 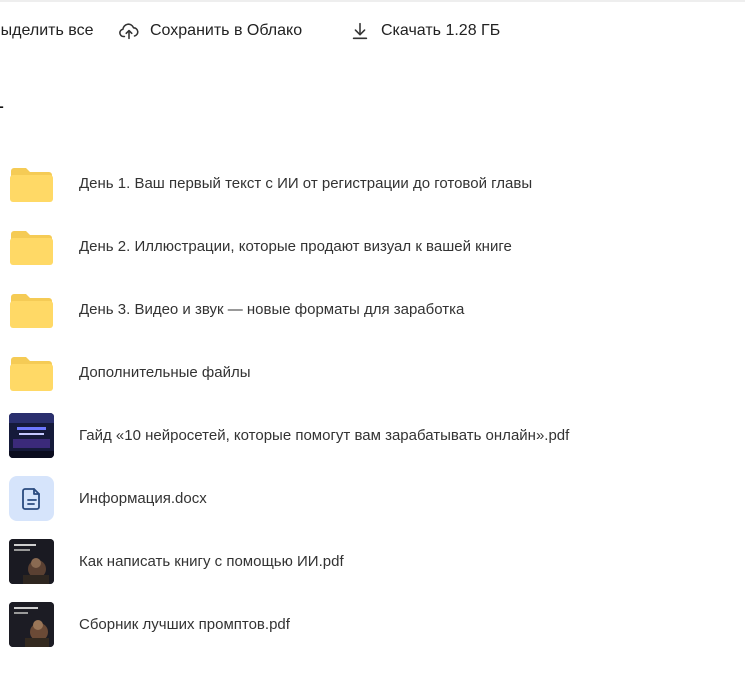 What do you see at coordinates (129, 31) in the screenshot?
I see `cloud-upload-icon` at bounding box center [129, 31].